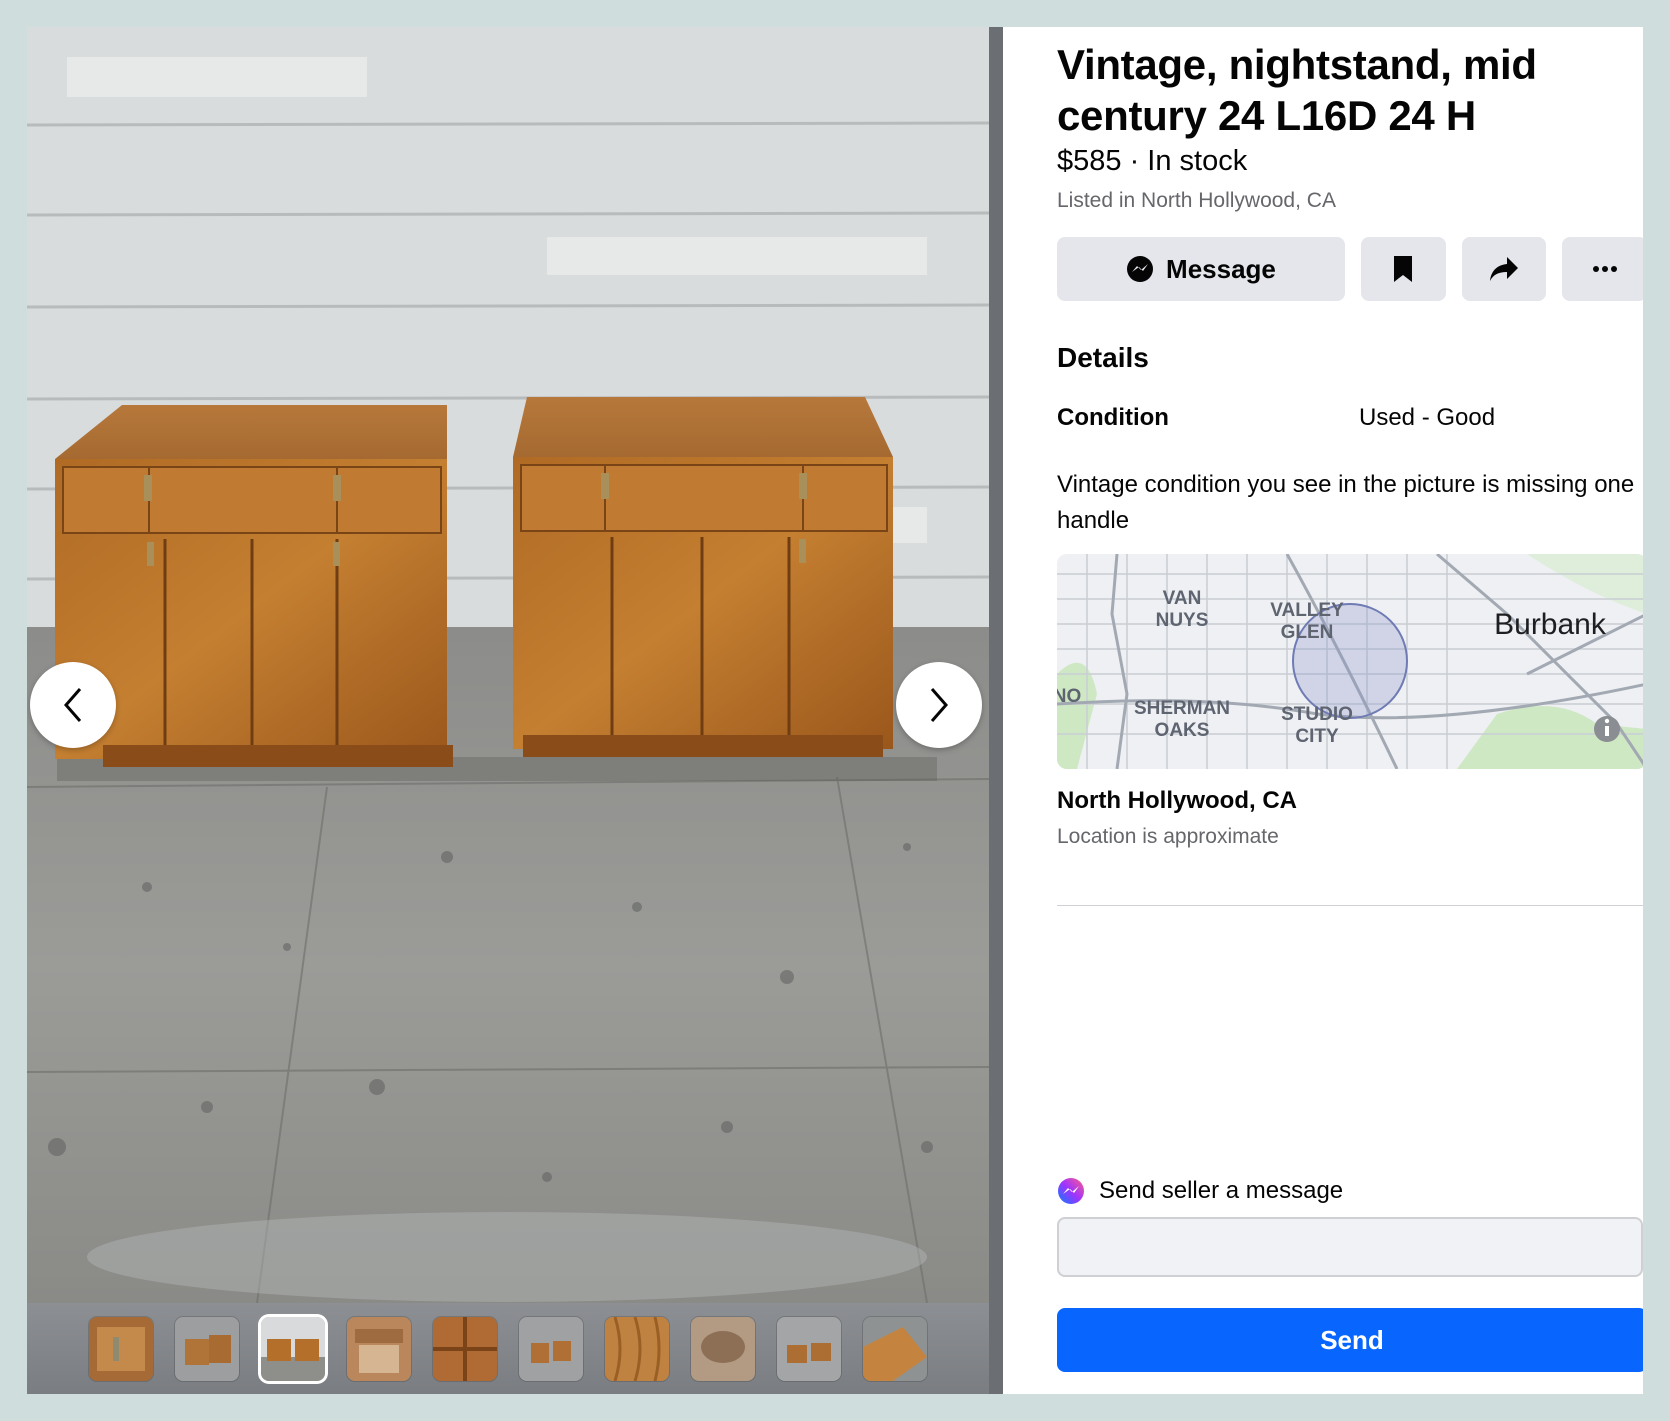 Image resolution: width=1670 pixels, height=1421 pixels. I want to click on thumbnail-active, so click(293, 1348).